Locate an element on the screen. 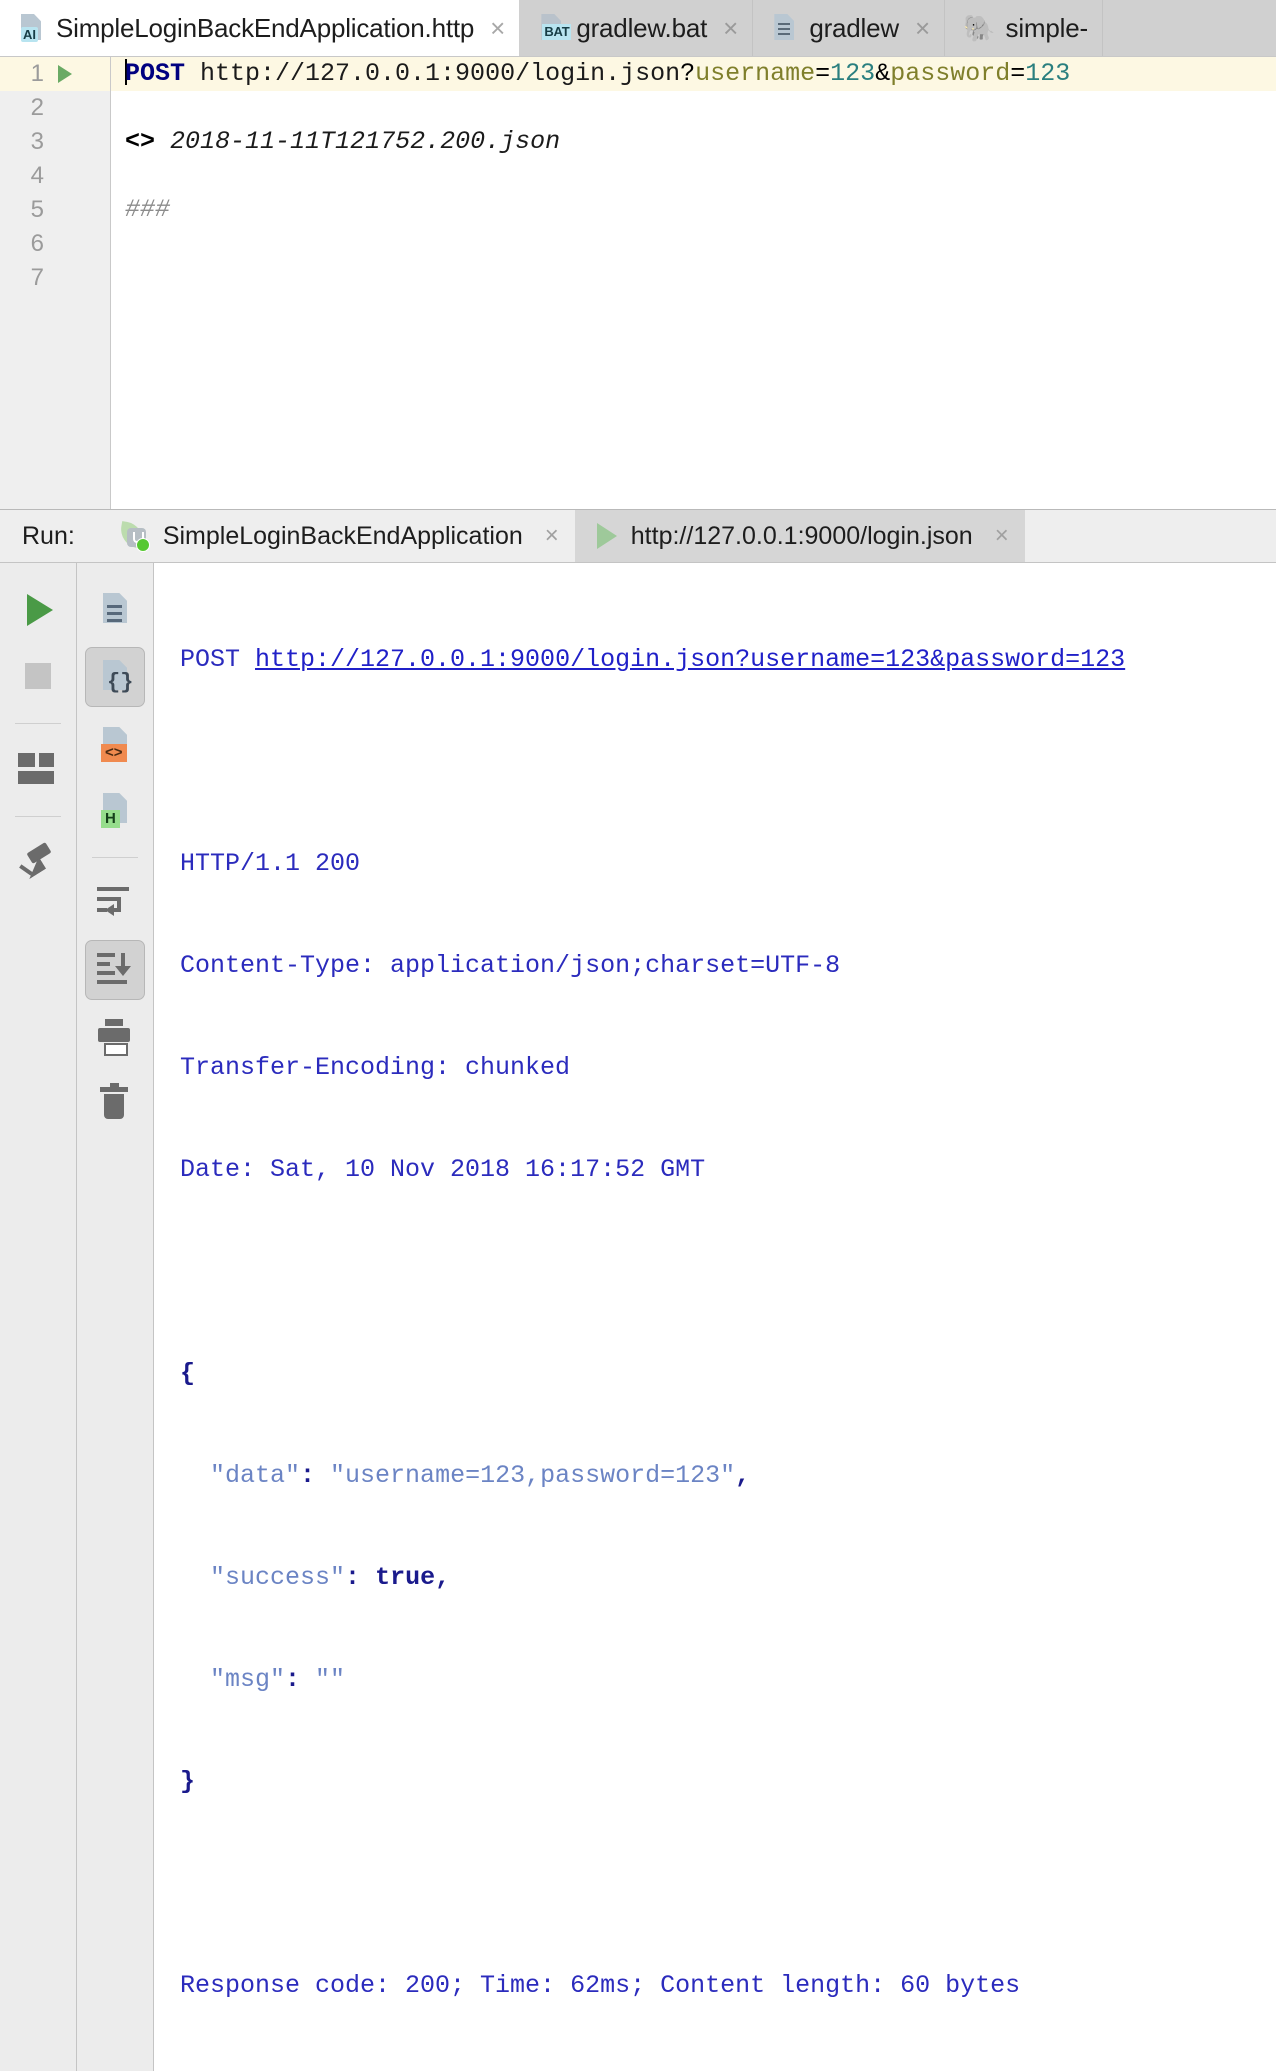  rerun-button is located at coordinates (38, 610).